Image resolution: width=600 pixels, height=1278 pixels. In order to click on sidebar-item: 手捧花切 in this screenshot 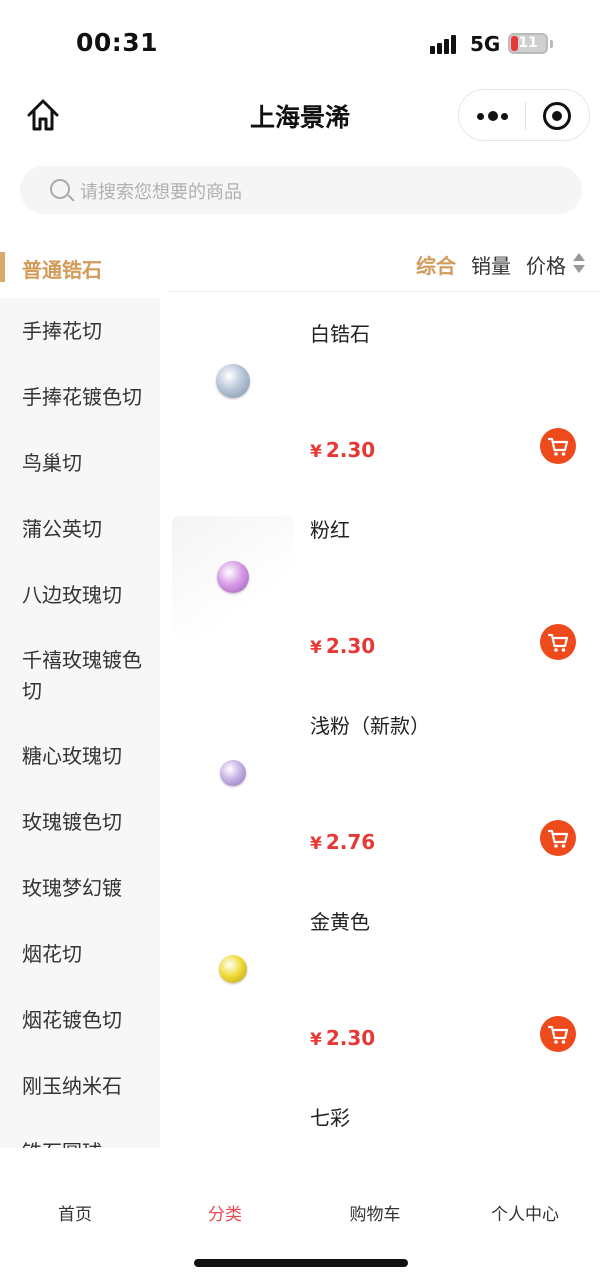, I will do `click(80, 331)`.